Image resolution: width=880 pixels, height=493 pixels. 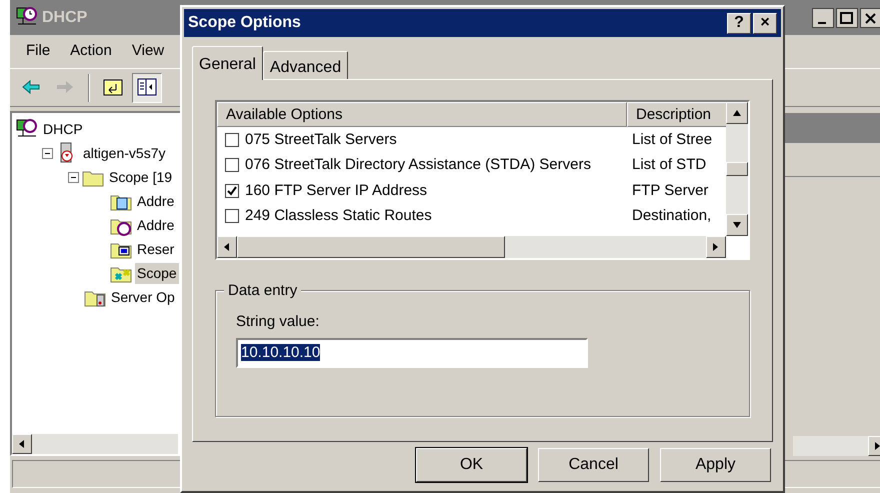 I want to click on dialog-button: Apply, so click(x=715, y=465).